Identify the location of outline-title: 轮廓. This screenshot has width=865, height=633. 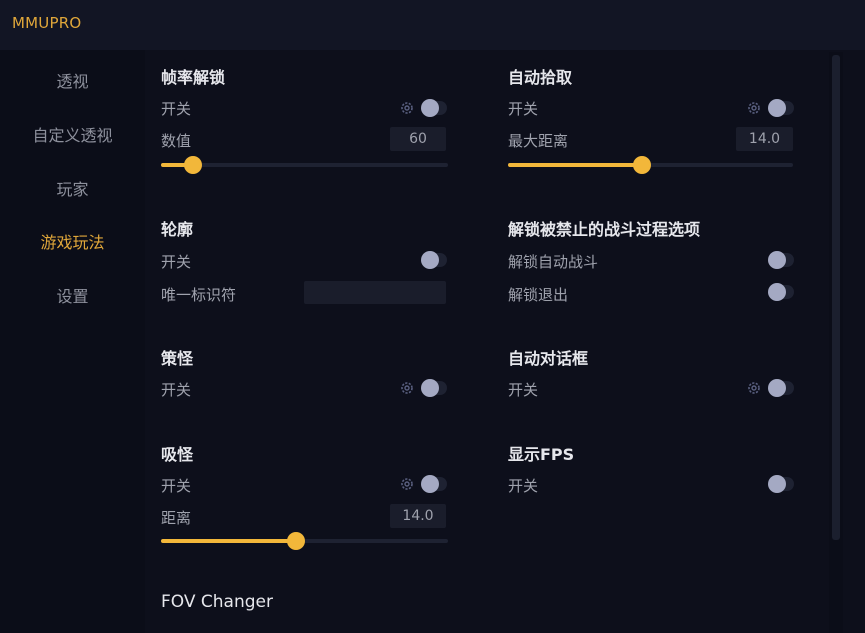
(177, 229).